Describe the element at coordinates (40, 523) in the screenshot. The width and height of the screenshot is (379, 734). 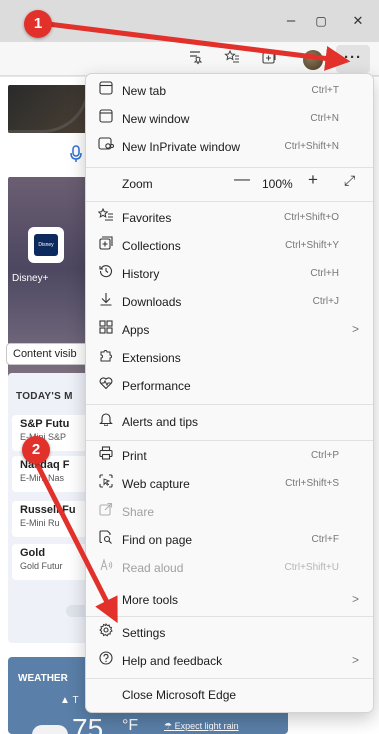
I see `market-subtitle: E-Mini Ru` at that location.